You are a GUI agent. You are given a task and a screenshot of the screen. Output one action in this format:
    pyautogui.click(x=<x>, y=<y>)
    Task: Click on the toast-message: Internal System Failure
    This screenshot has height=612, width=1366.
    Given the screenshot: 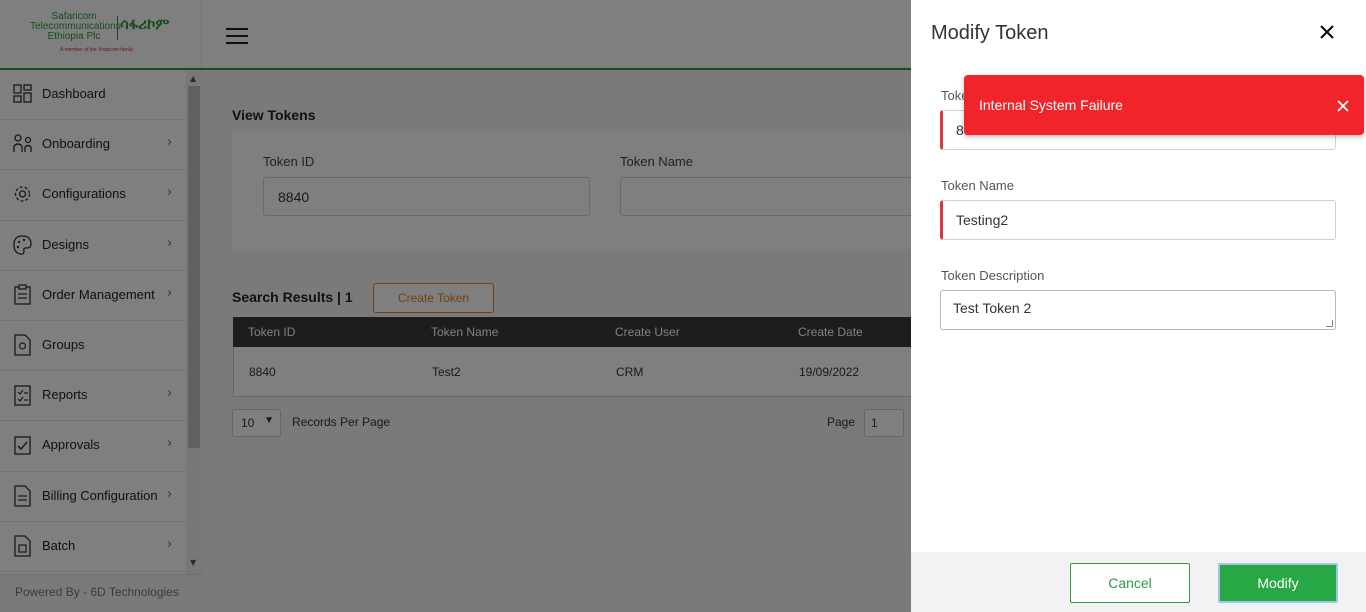 What is the action you would take?
    pyautogui.click(x=1051, y=105)
    